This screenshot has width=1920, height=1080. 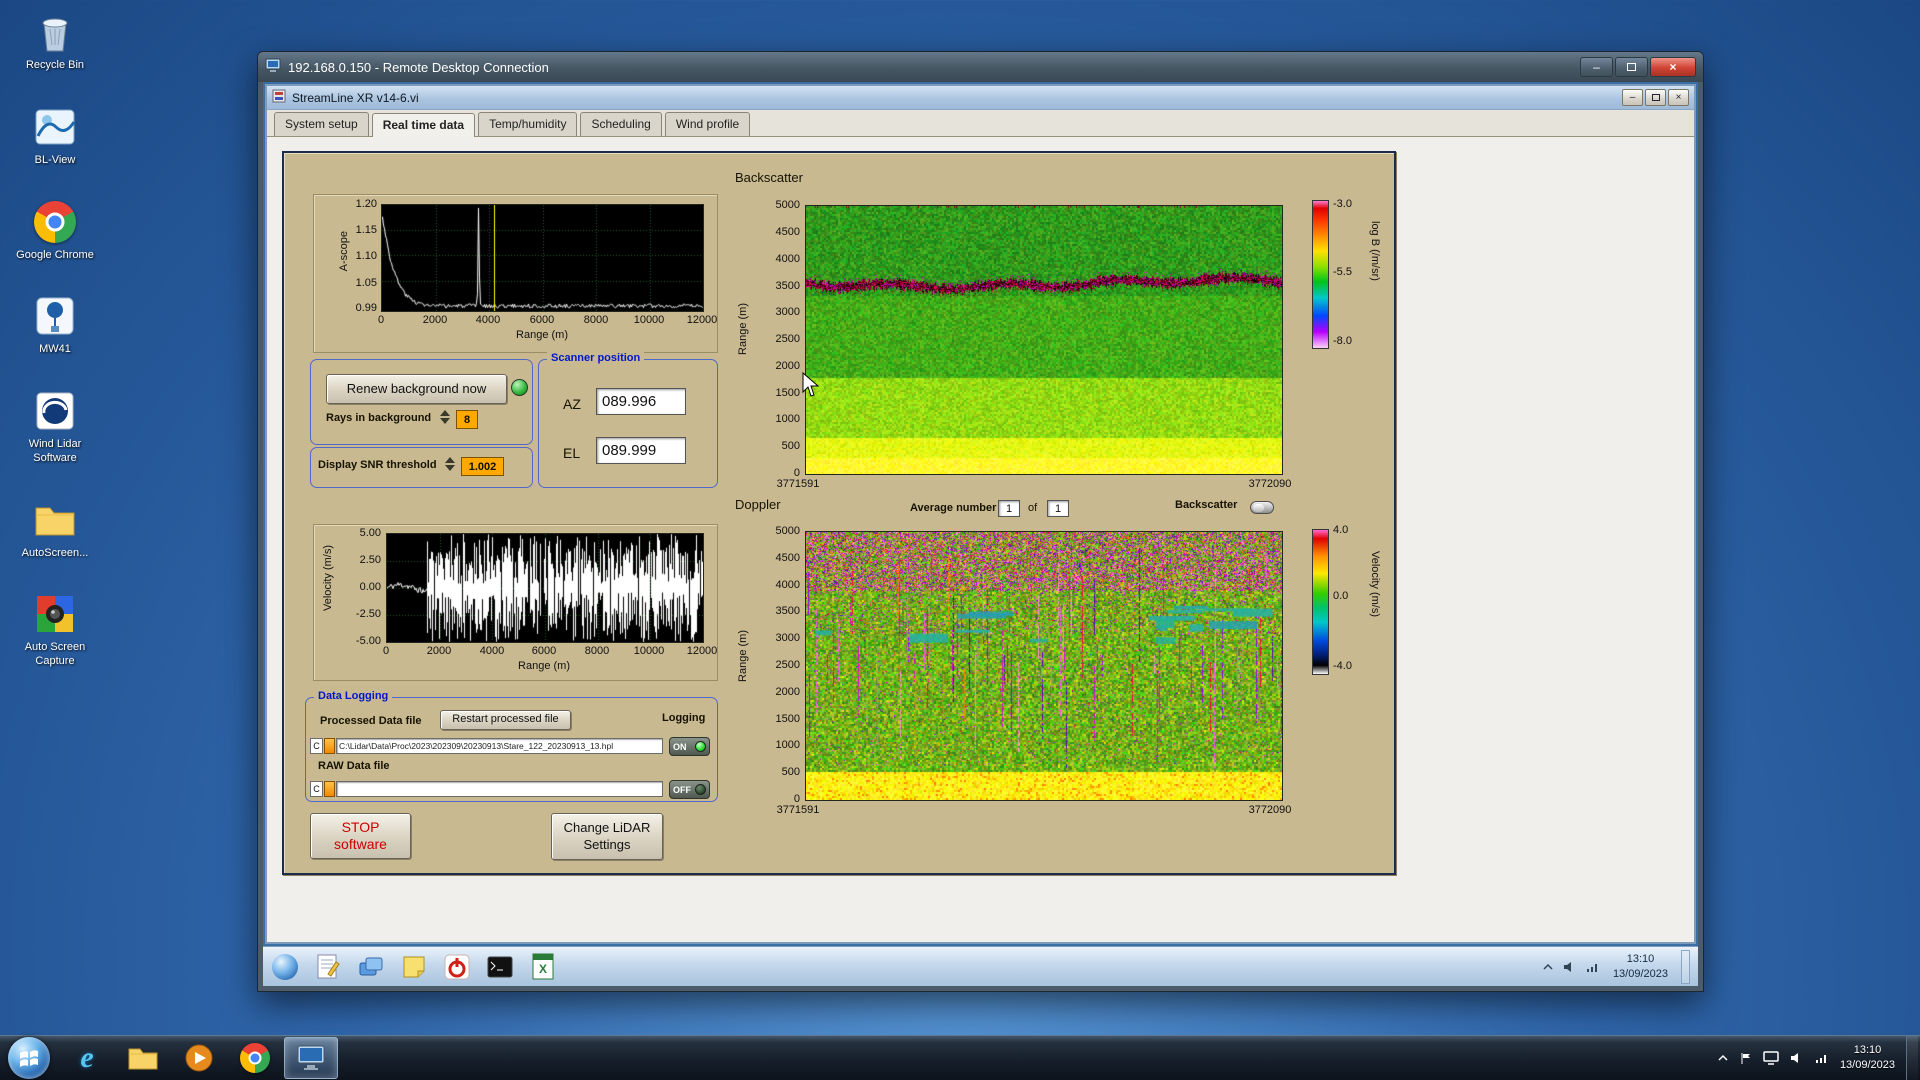 I want to click on media-player-icon, so click(x=199, y=1058).